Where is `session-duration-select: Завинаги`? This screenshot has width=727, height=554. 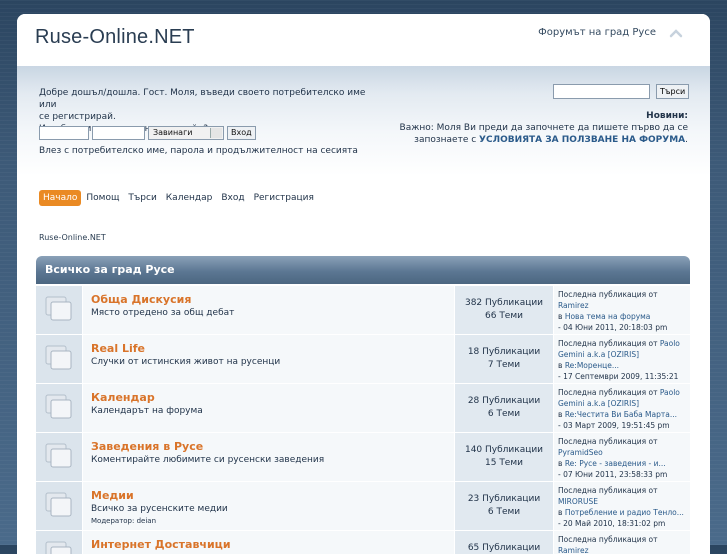 session-duration-select: Завинаги is located at coordinates (186, 133).